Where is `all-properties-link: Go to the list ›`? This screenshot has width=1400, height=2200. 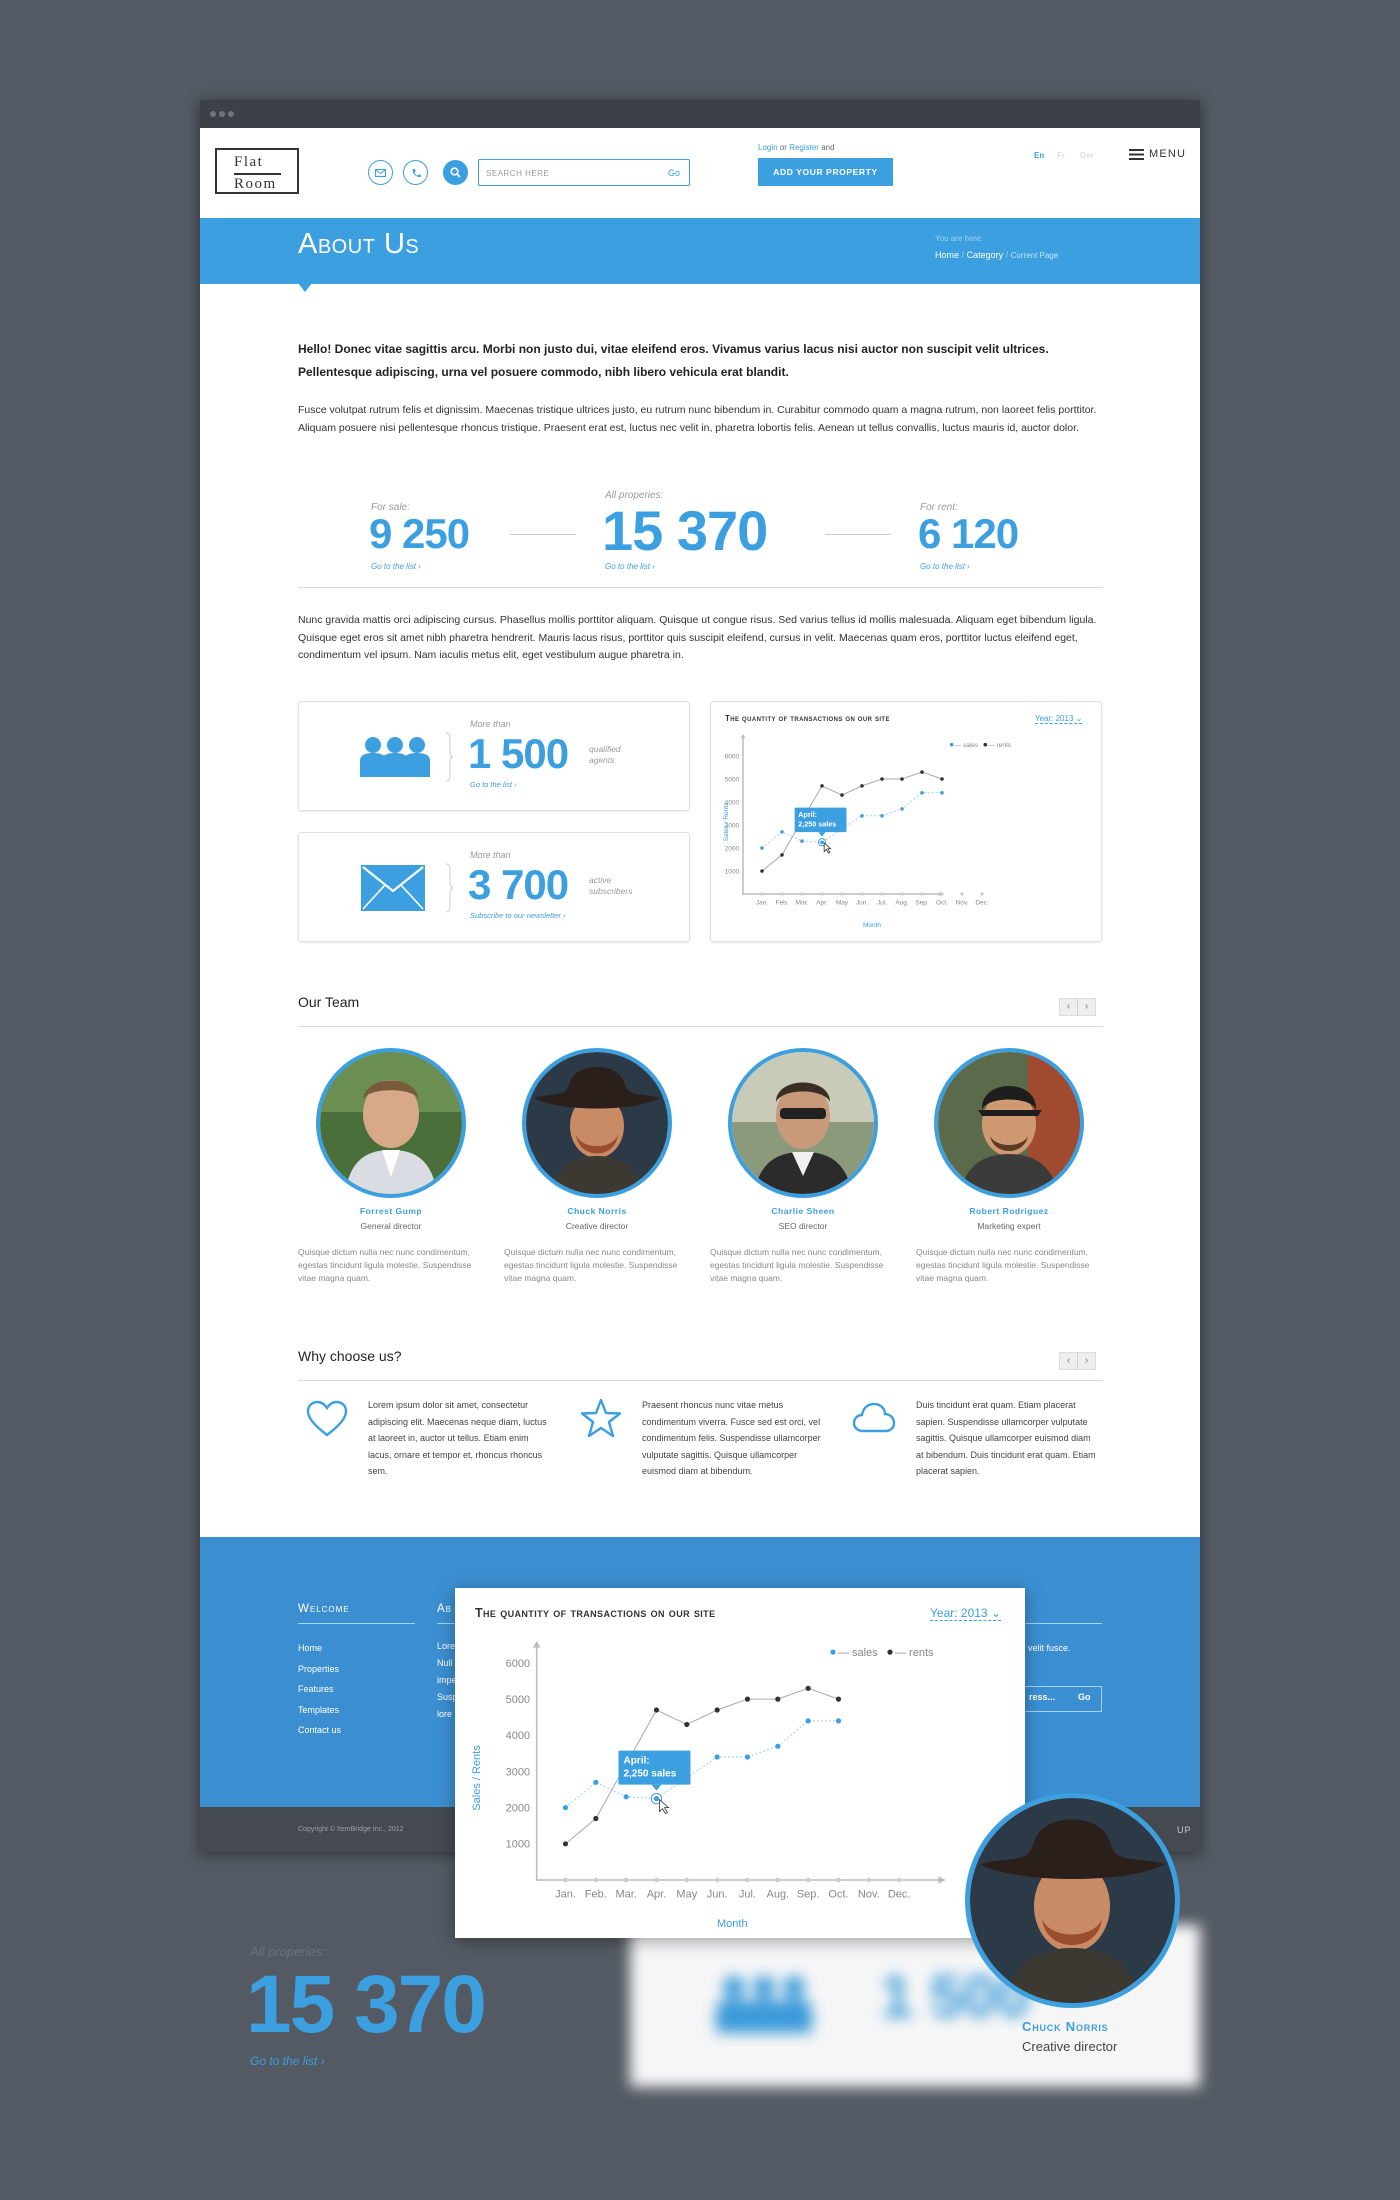
all-properties-link: Go to the list › is located at coordinates (630, 566).